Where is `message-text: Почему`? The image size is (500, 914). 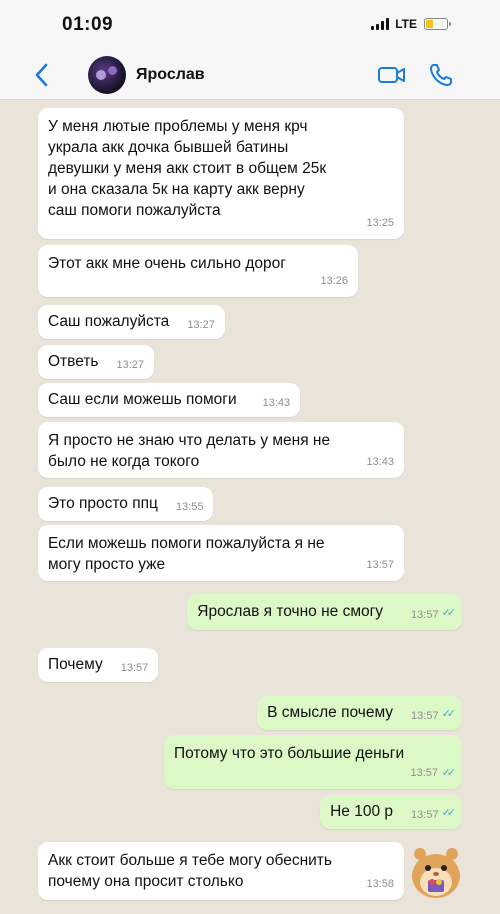 message-text: Почему is located at coordinates (75, 664).